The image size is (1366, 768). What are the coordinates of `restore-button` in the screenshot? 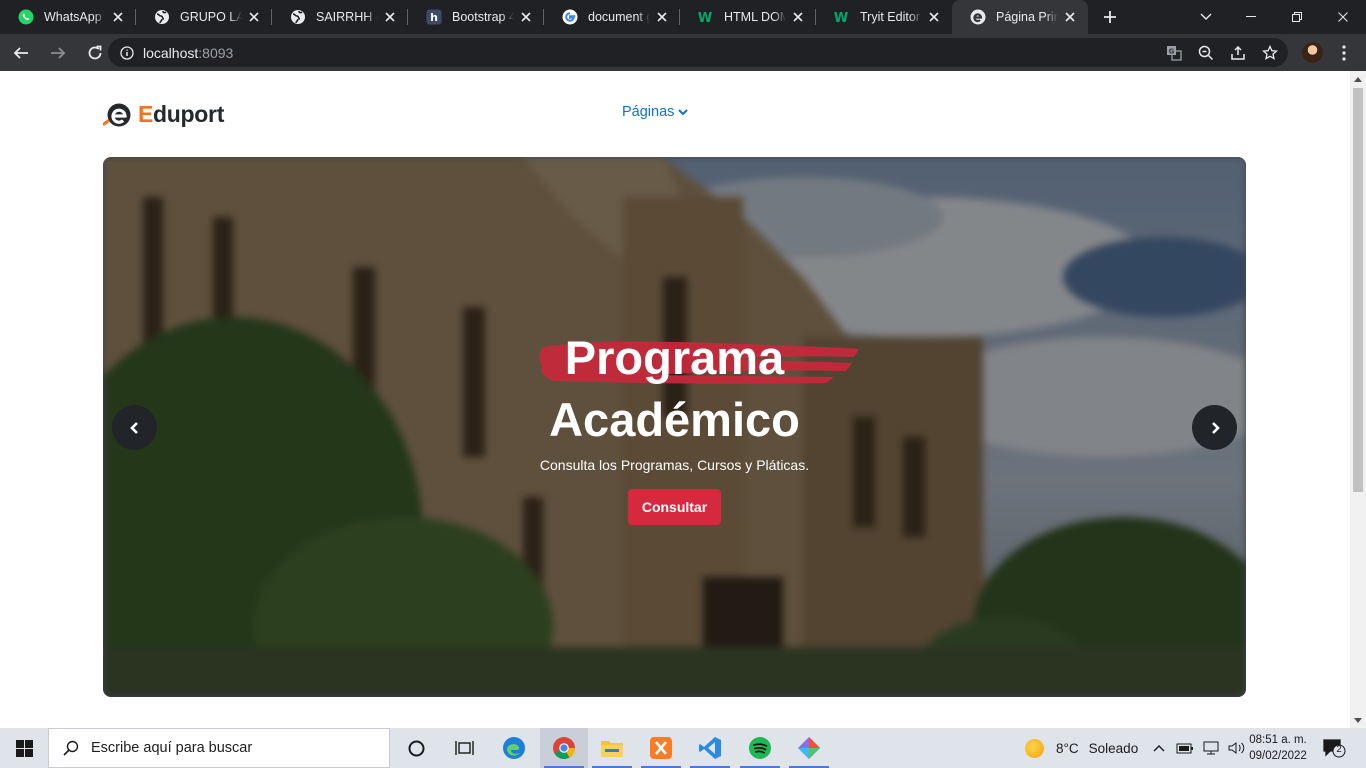 It's located at (1297, 17).